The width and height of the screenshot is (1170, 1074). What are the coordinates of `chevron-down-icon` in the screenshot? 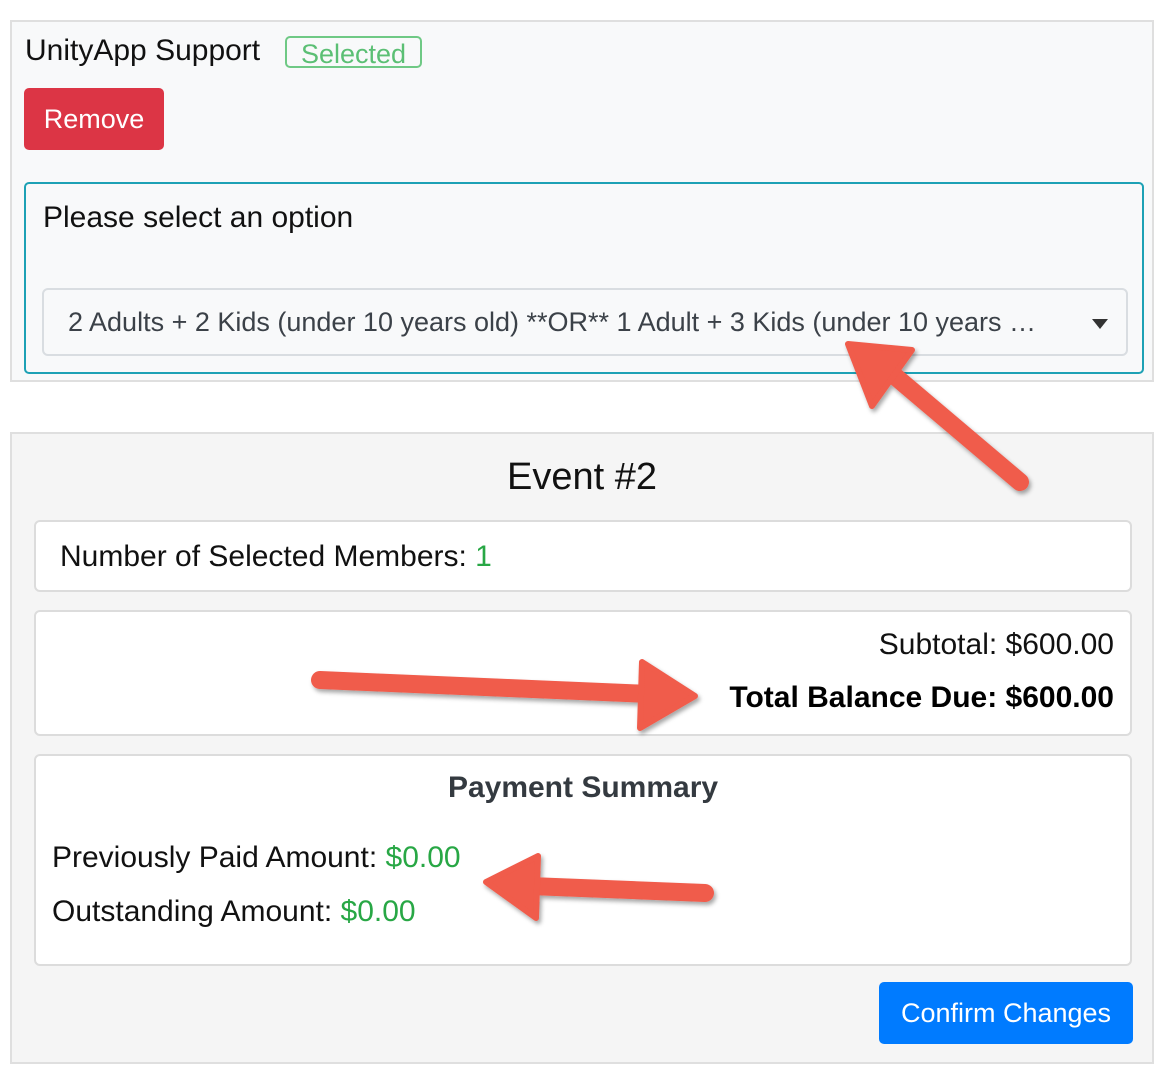 It's located at (1100, 324).